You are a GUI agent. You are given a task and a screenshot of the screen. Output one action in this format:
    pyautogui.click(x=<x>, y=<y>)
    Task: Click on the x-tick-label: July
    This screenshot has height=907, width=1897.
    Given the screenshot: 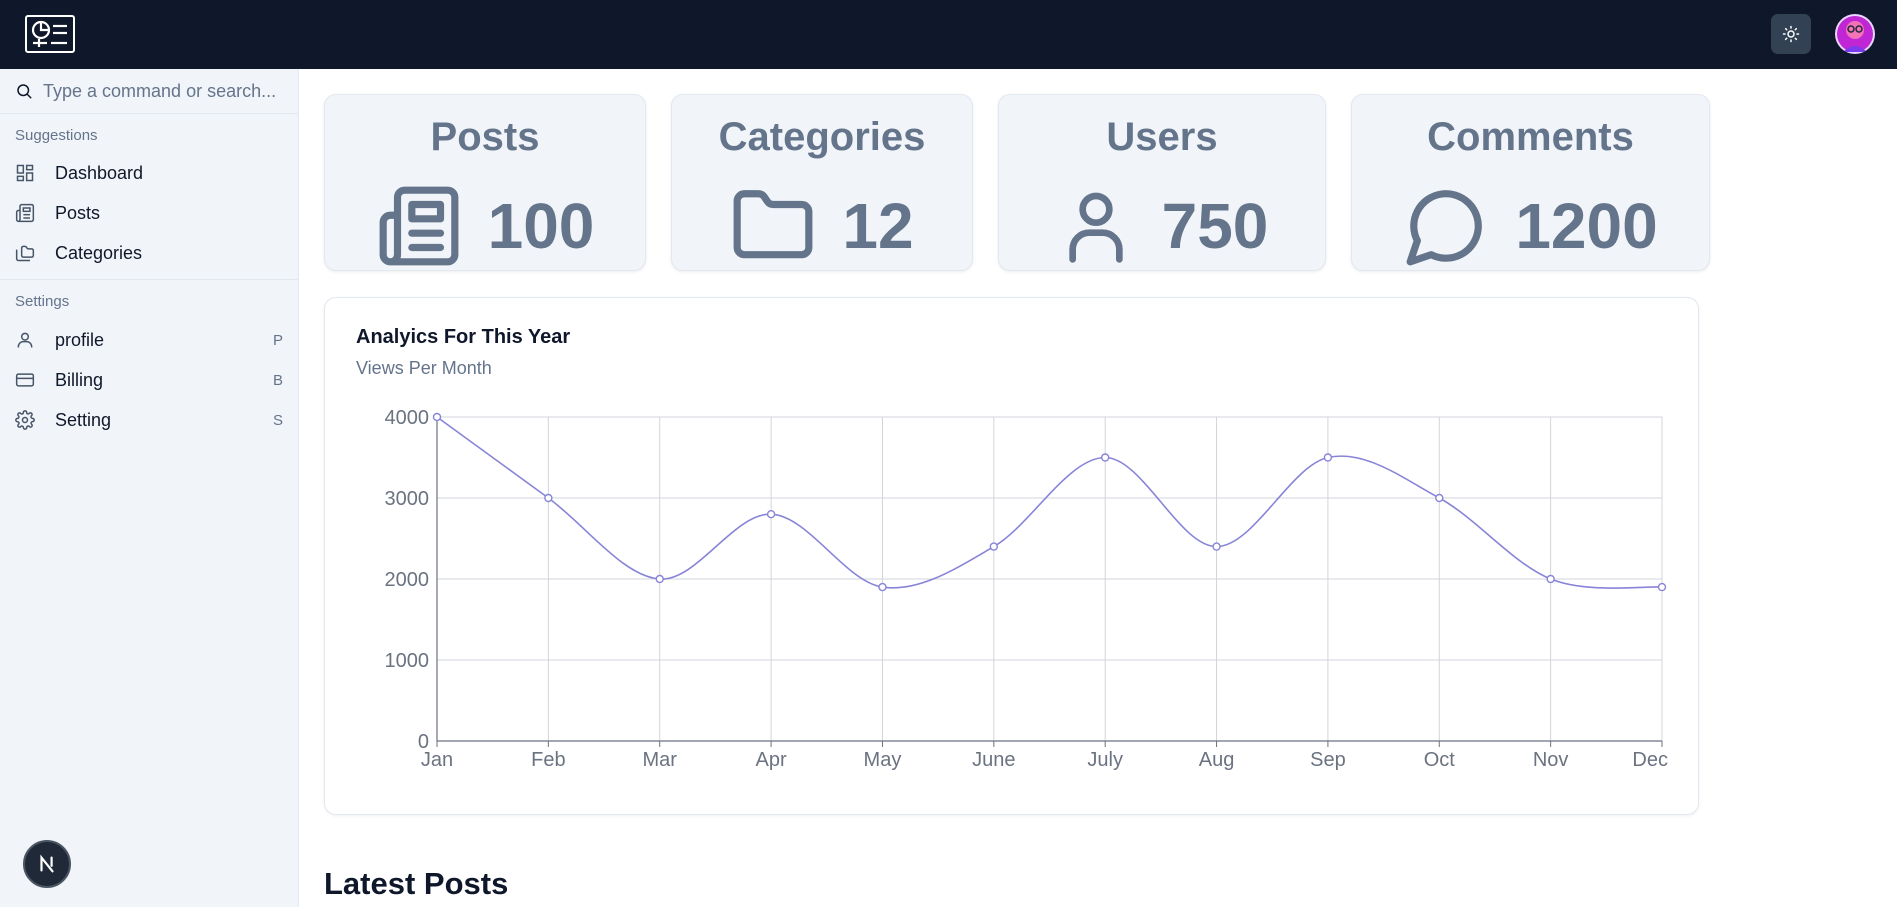 What is the action you would take?
    pyautogui.click(x=1105, y=760)
    